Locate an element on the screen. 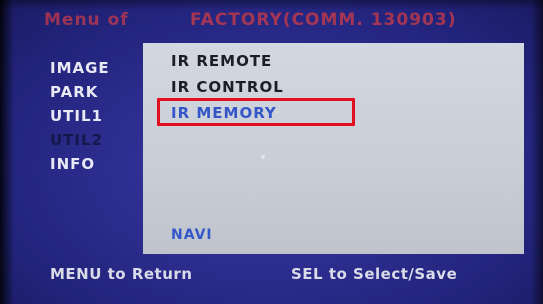 The width and height of the screenshot is (543, 304). title-factory-version: FACTORY(COMM. 130903) is located at coordinates (323, 20).